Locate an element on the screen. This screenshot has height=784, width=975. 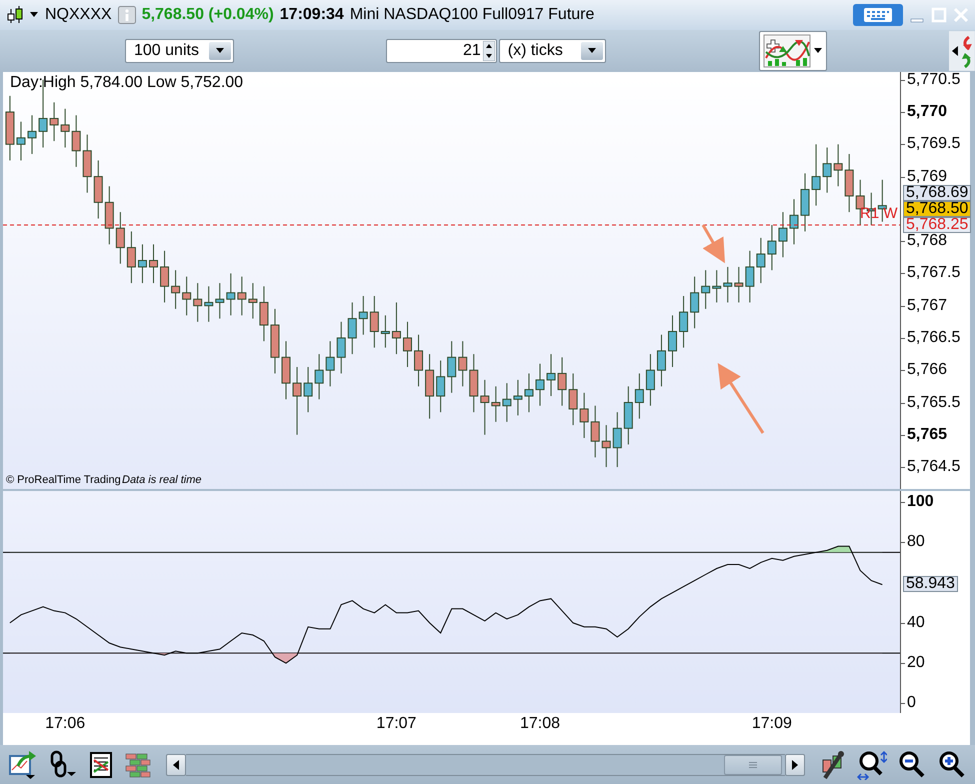
scrollbar-thumb is located at coordinates (753, 764).